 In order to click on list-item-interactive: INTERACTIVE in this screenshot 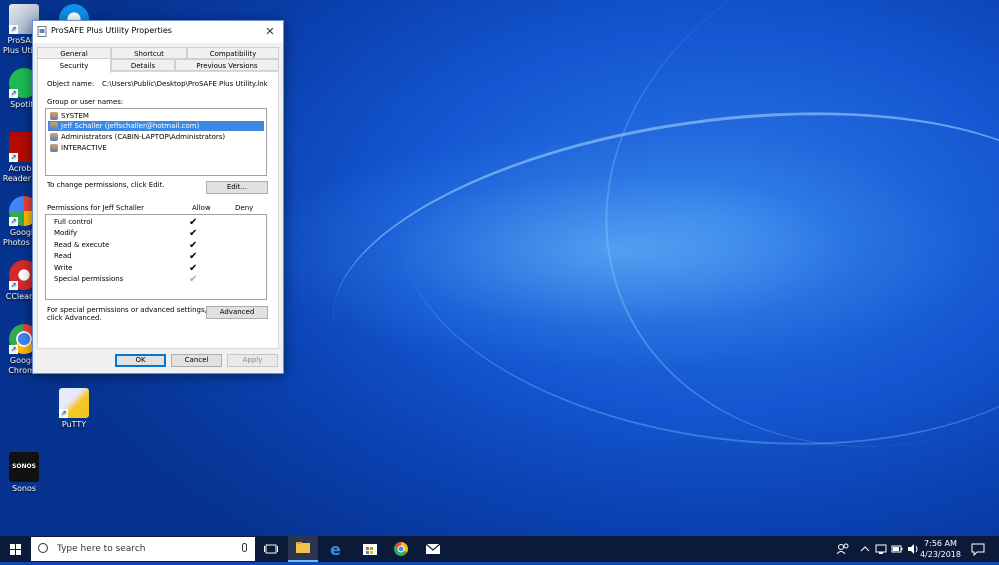, I will do `click(156, 148)`.